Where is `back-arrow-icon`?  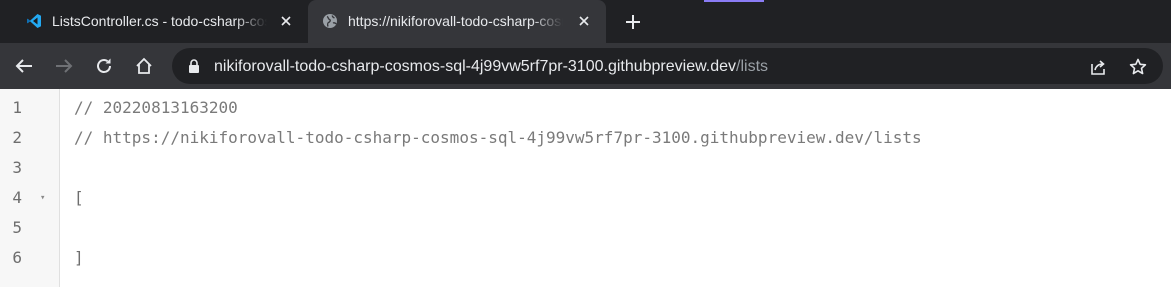
back-arrow-icon is located at coordinates (23, 66).